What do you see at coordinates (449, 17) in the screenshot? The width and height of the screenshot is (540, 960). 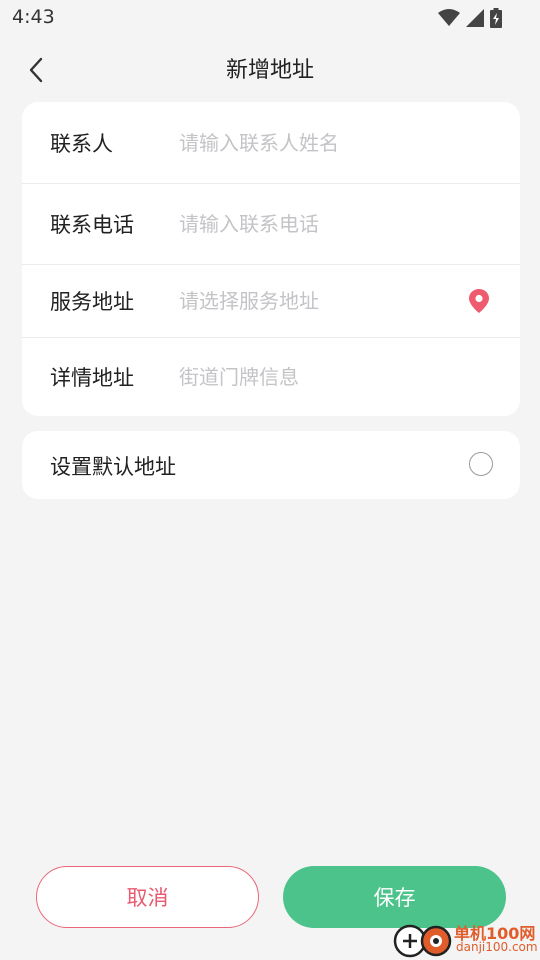 I see `wifi-icon` at bounding box center [449, 17].